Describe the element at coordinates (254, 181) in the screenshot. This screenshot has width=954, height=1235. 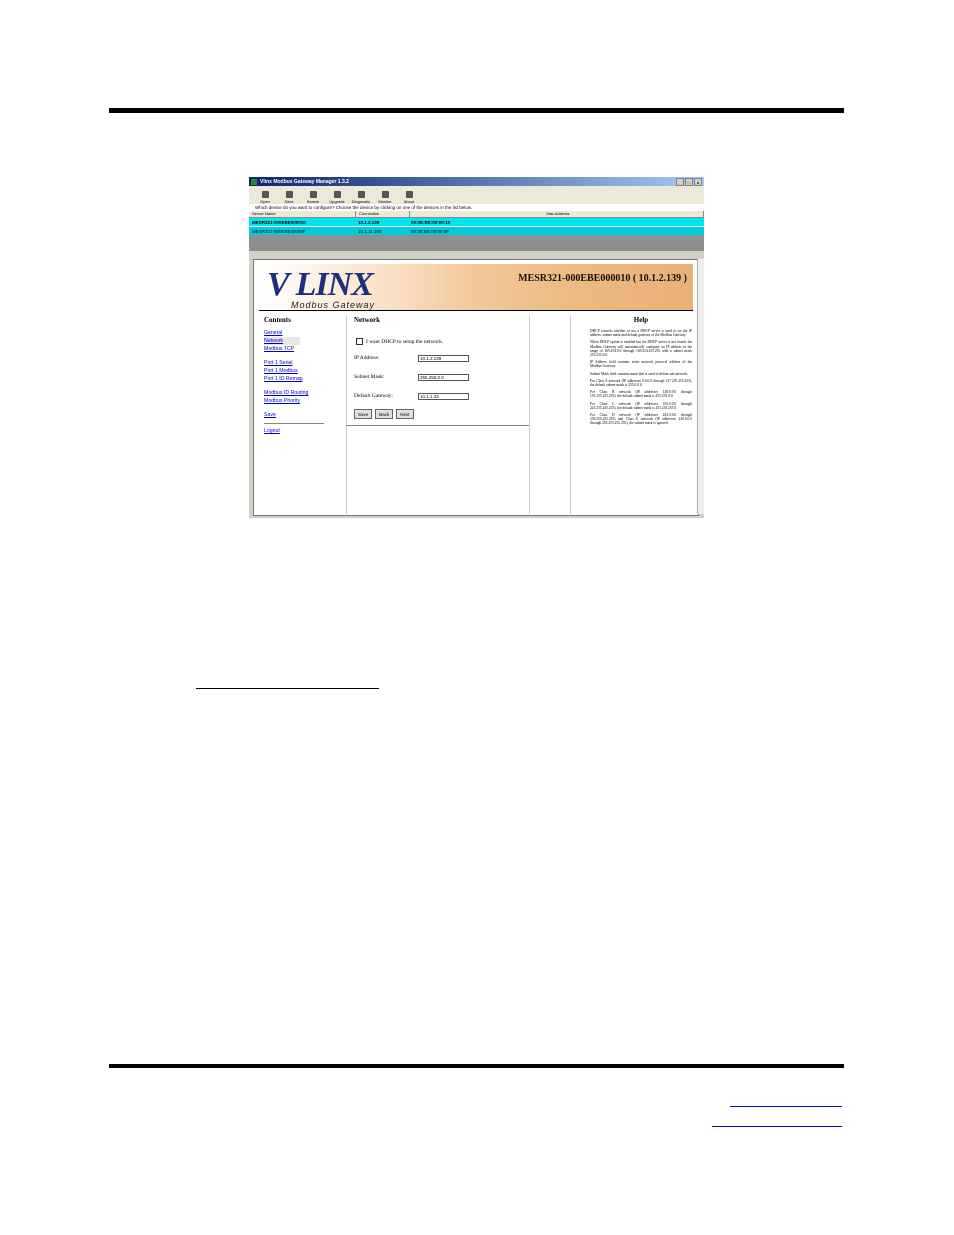
I see `app-icon` at that location.